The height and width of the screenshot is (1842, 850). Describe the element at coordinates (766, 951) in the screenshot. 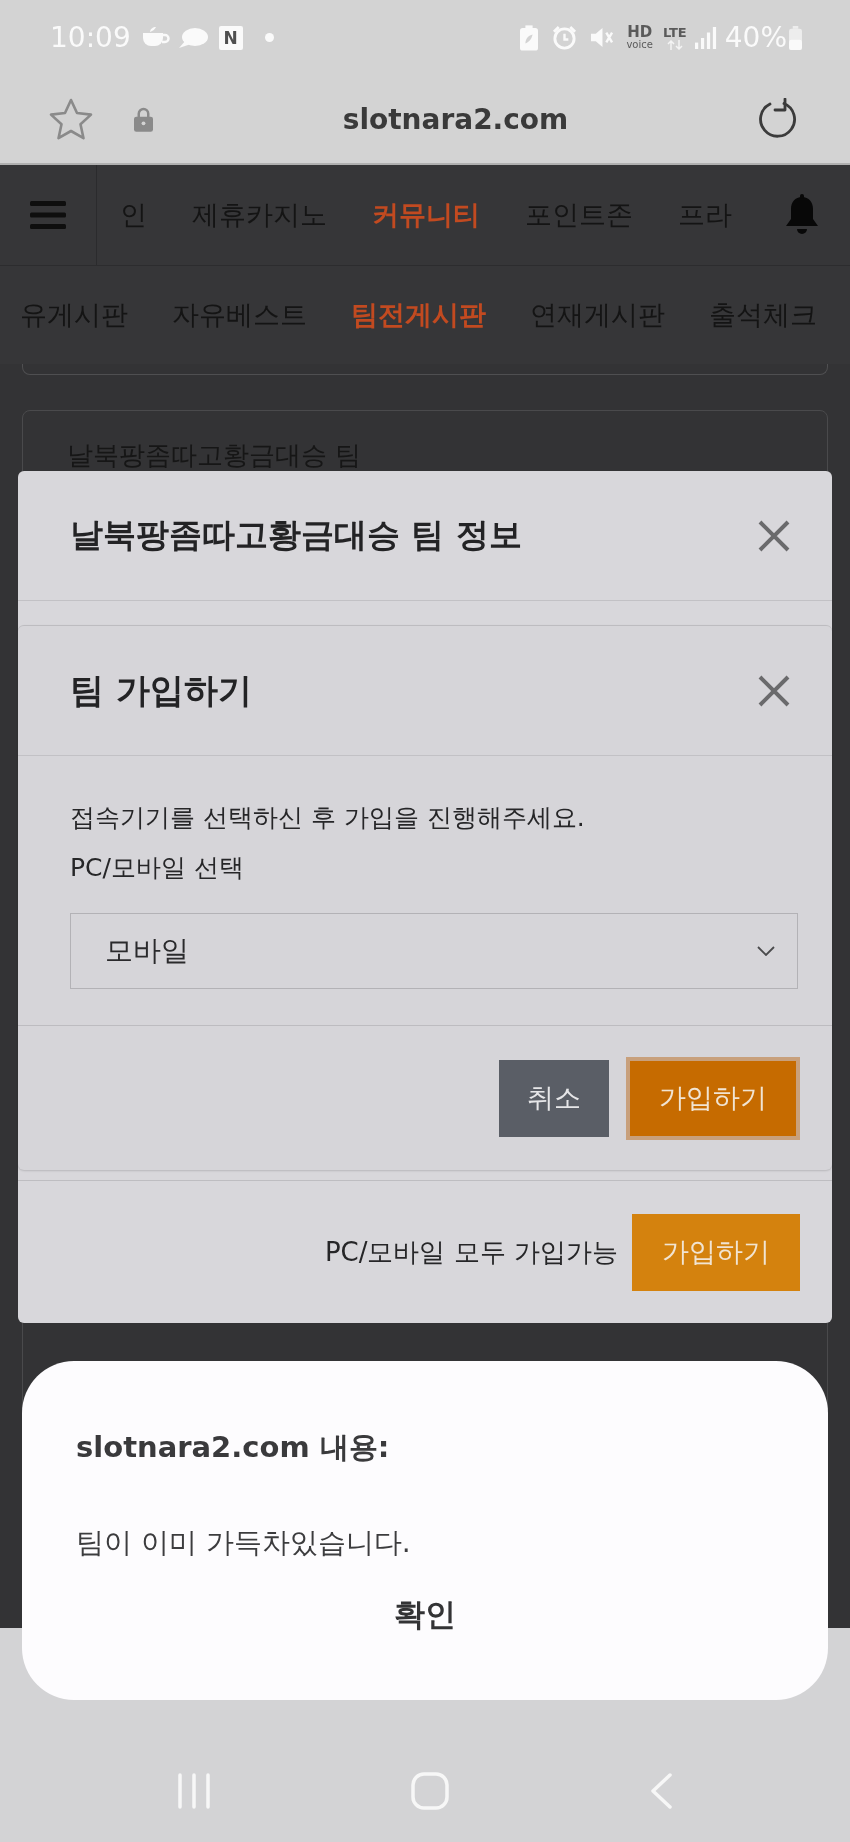

I see `chevron-down-icon` at that location.